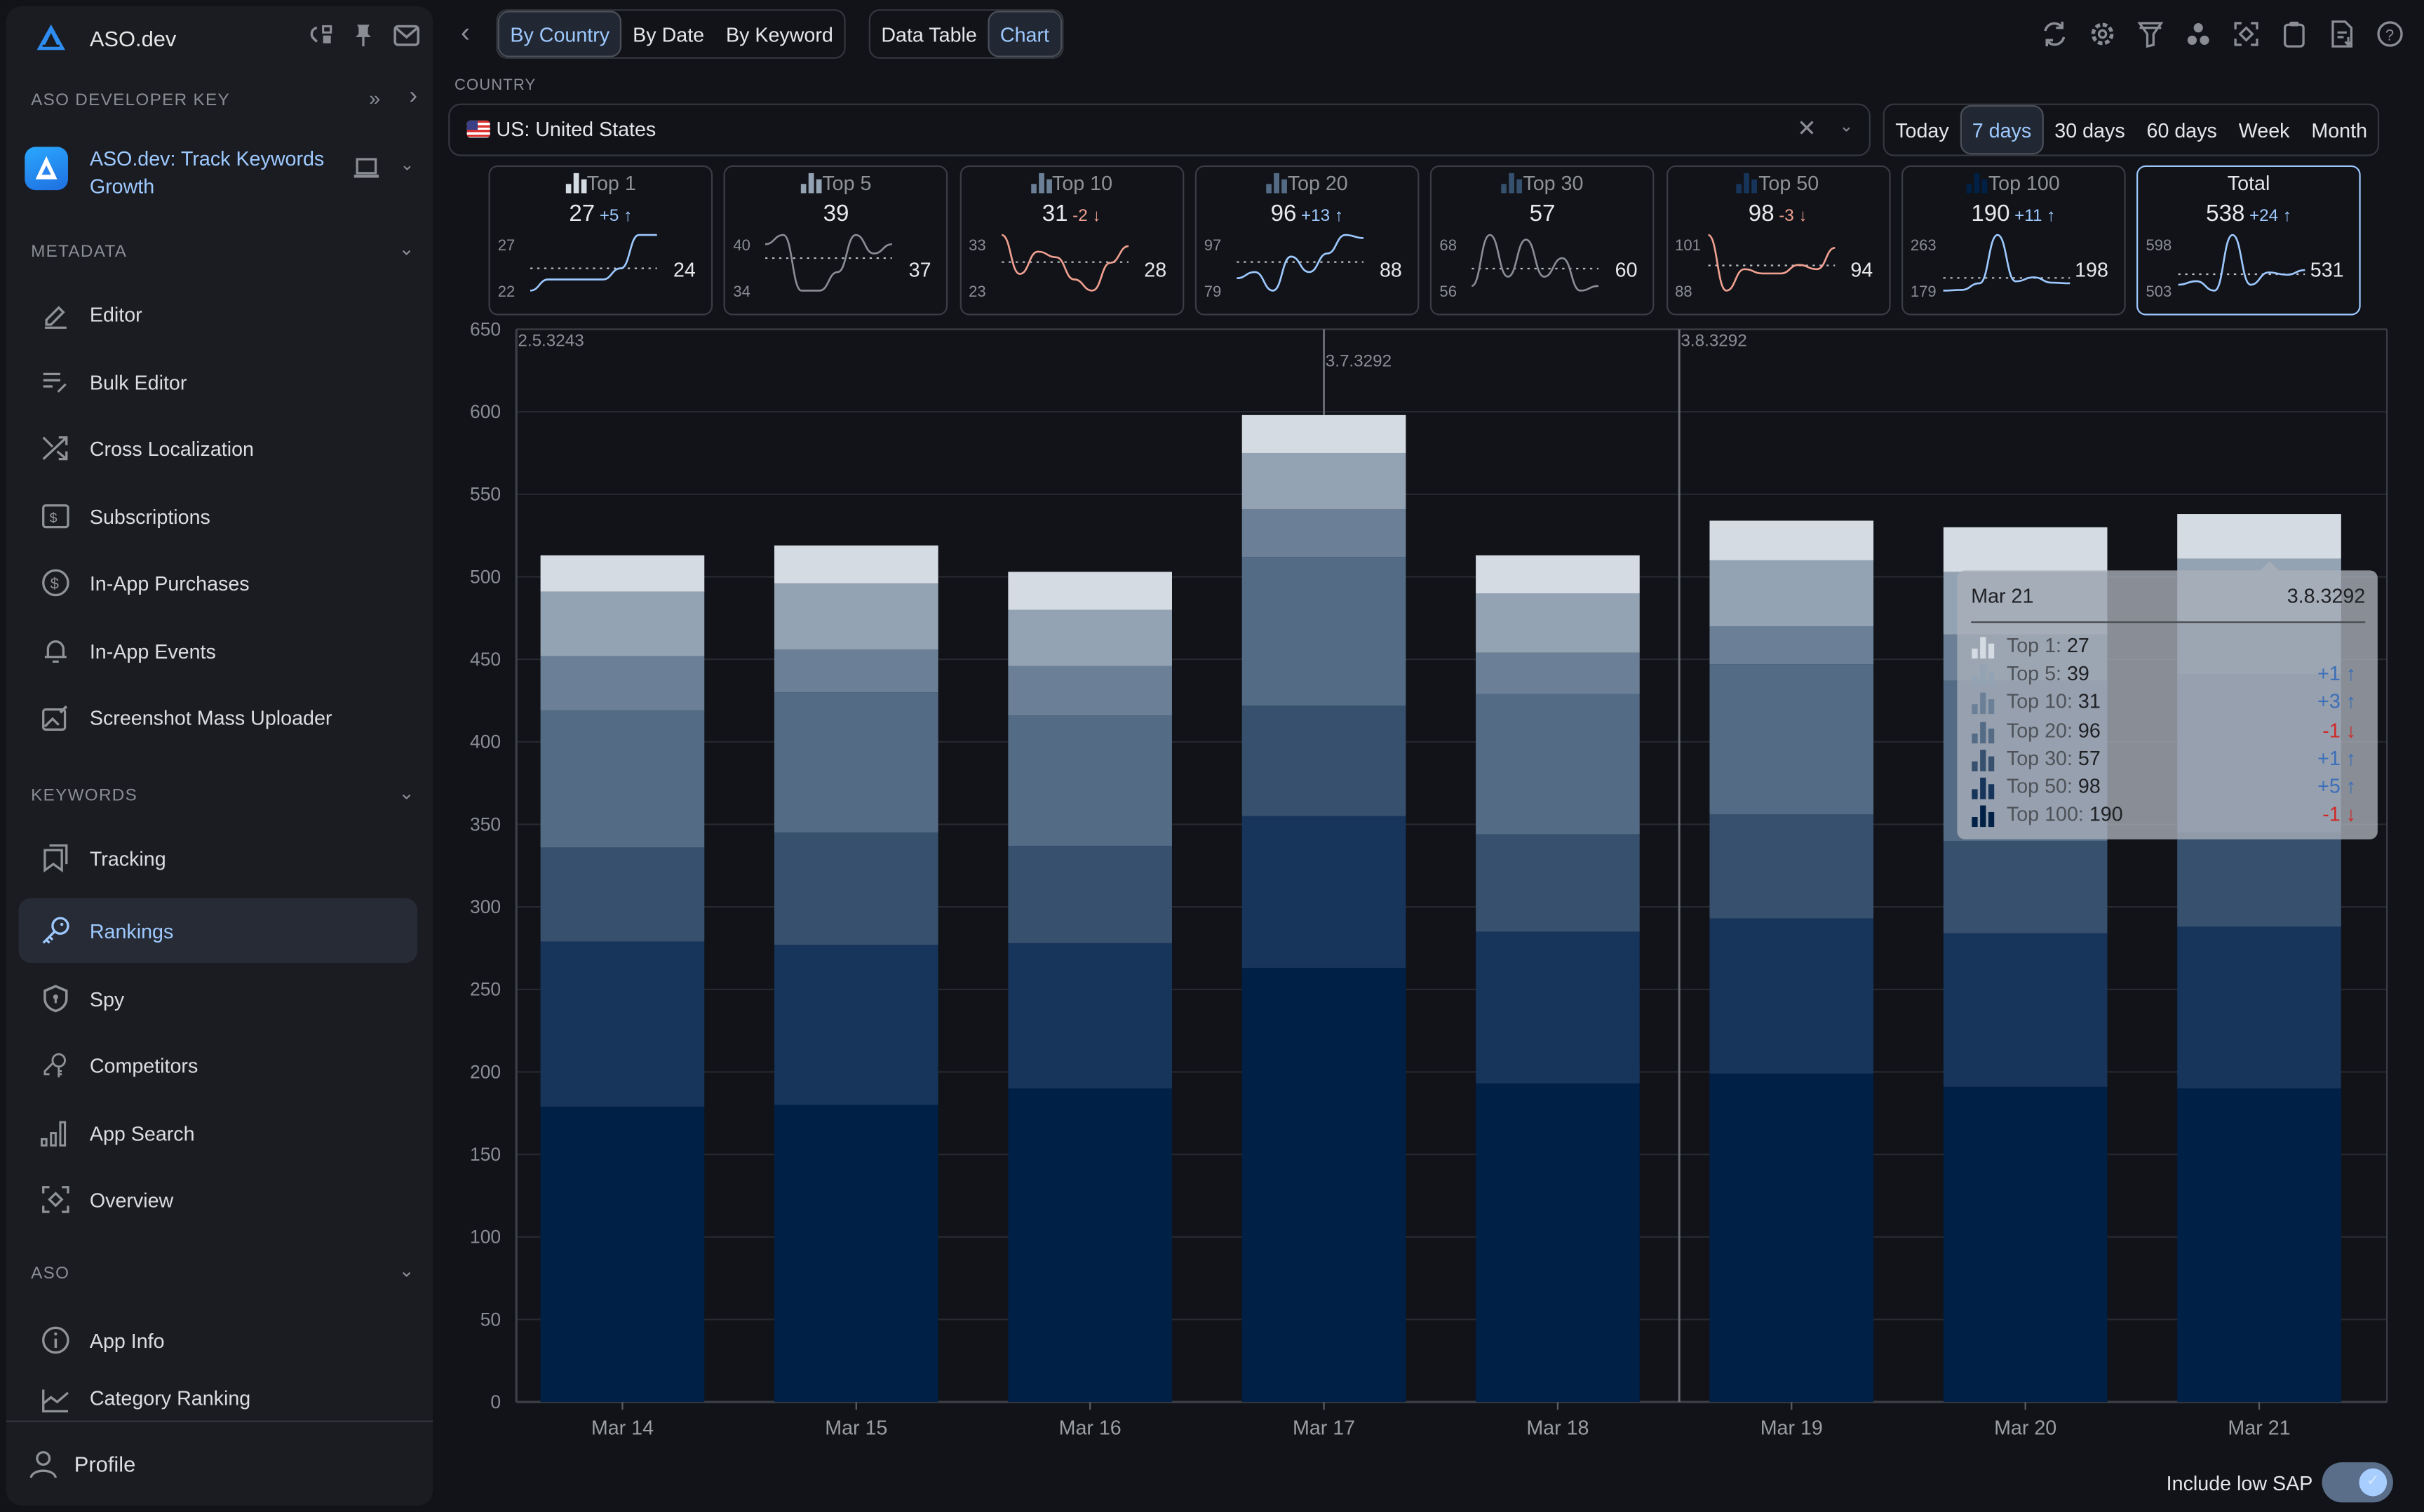 This screenshot has width=2424, height=1512. Describe the element at coordinates (2182, 130) in the screenshot. I see `range-60-days: 60 days` at that location.